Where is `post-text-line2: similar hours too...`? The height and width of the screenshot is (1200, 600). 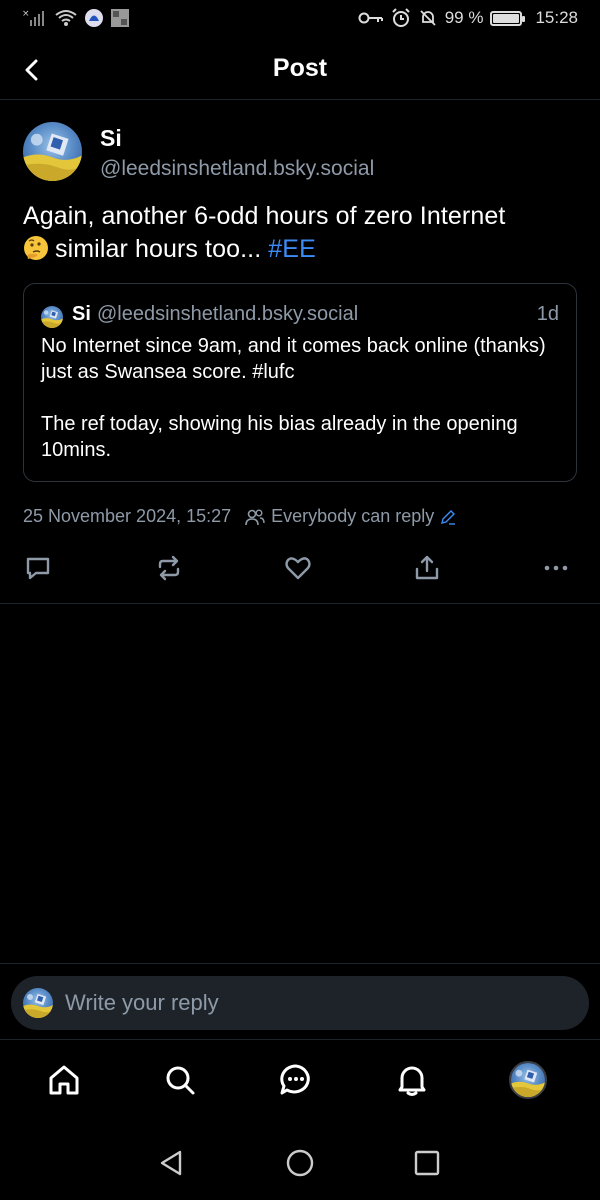
post-text-line2: similar hours too... is located at coordinates (158, 249).